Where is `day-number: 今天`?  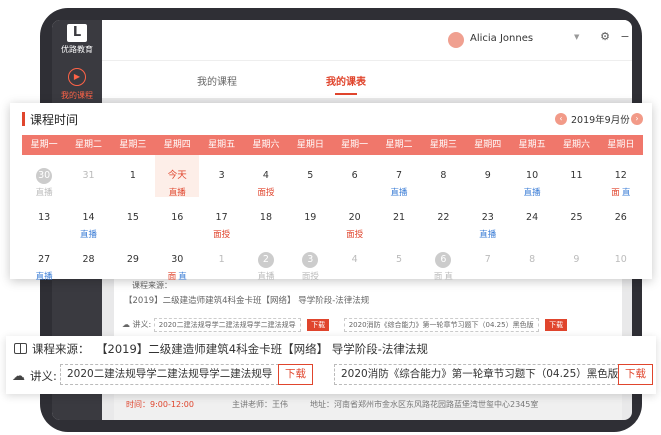
day-number: 今天 is located at coordinates (177, 175).